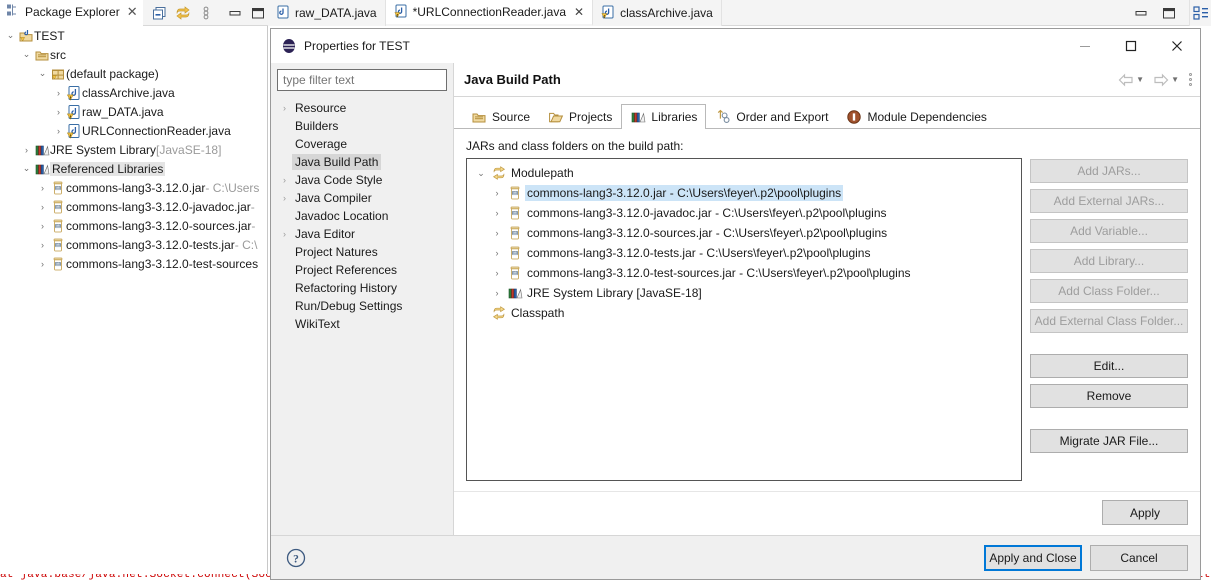 This screenshot has height=580, width=1211. I want to click on cancel-button: Cancel, so click(1139, 557).